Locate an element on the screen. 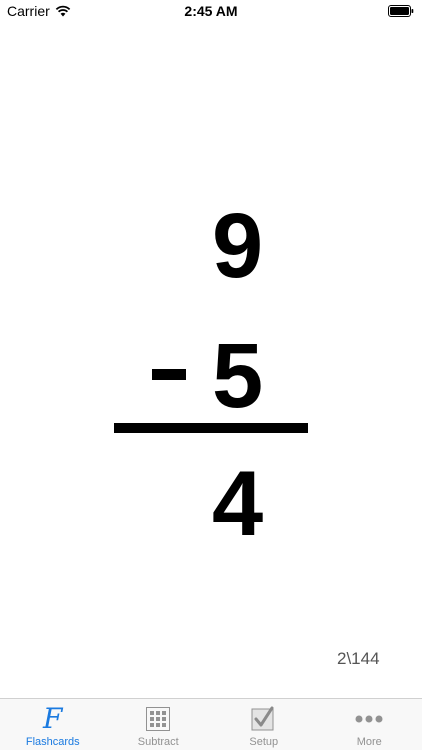 This screenshot has width=422, height=750. flashcards-icon: F is located at coordinates (53, 718).